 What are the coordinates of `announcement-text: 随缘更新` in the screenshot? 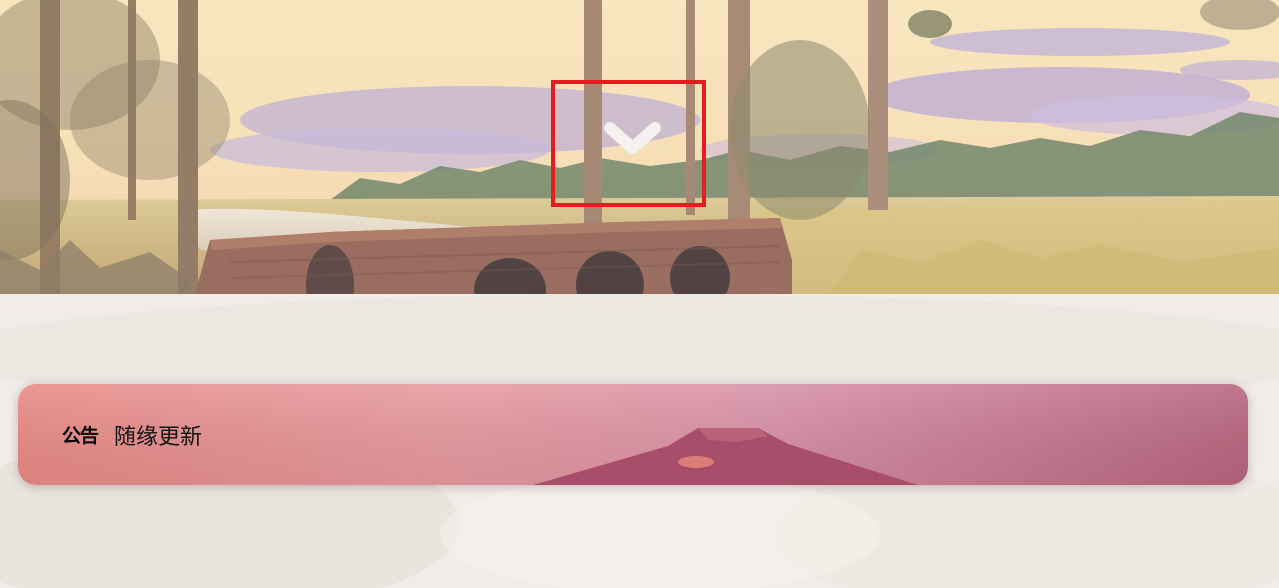 It's located at (158, 437).